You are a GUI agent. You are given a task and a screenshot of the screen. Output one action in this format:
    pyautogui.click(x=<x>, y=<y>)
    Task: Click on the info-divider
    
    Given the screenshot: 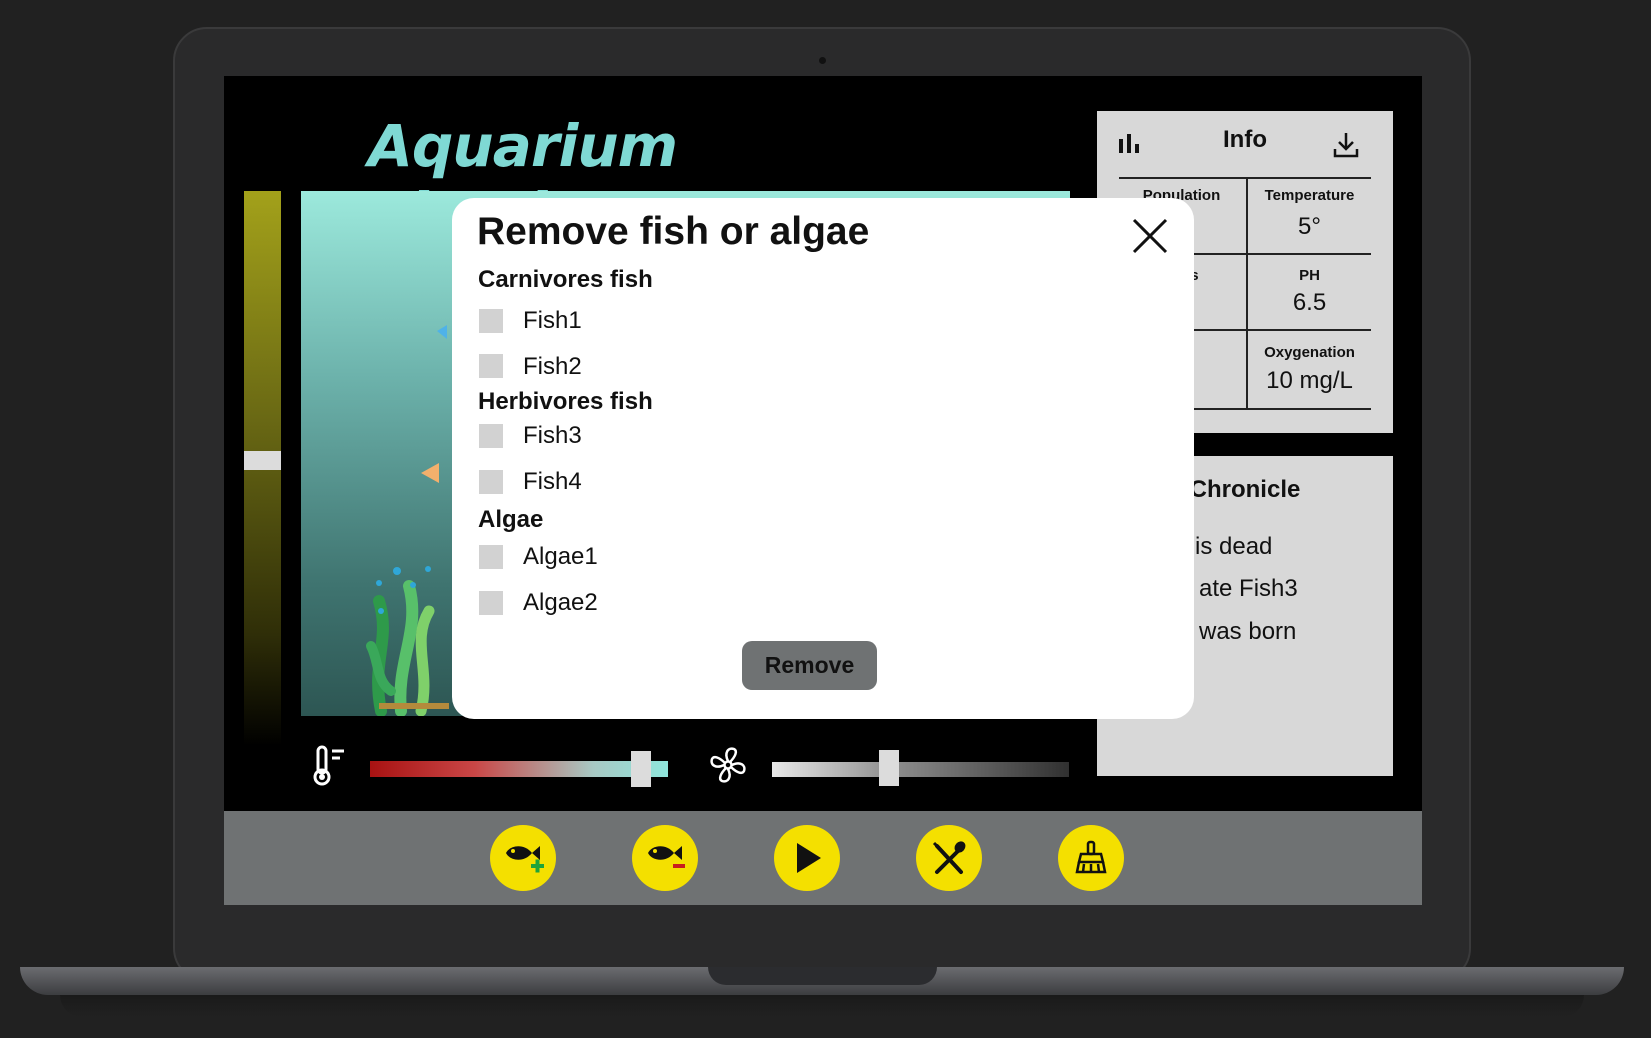 What is the action you would take?
    pyautogui.click(x=1245, y=178)
    